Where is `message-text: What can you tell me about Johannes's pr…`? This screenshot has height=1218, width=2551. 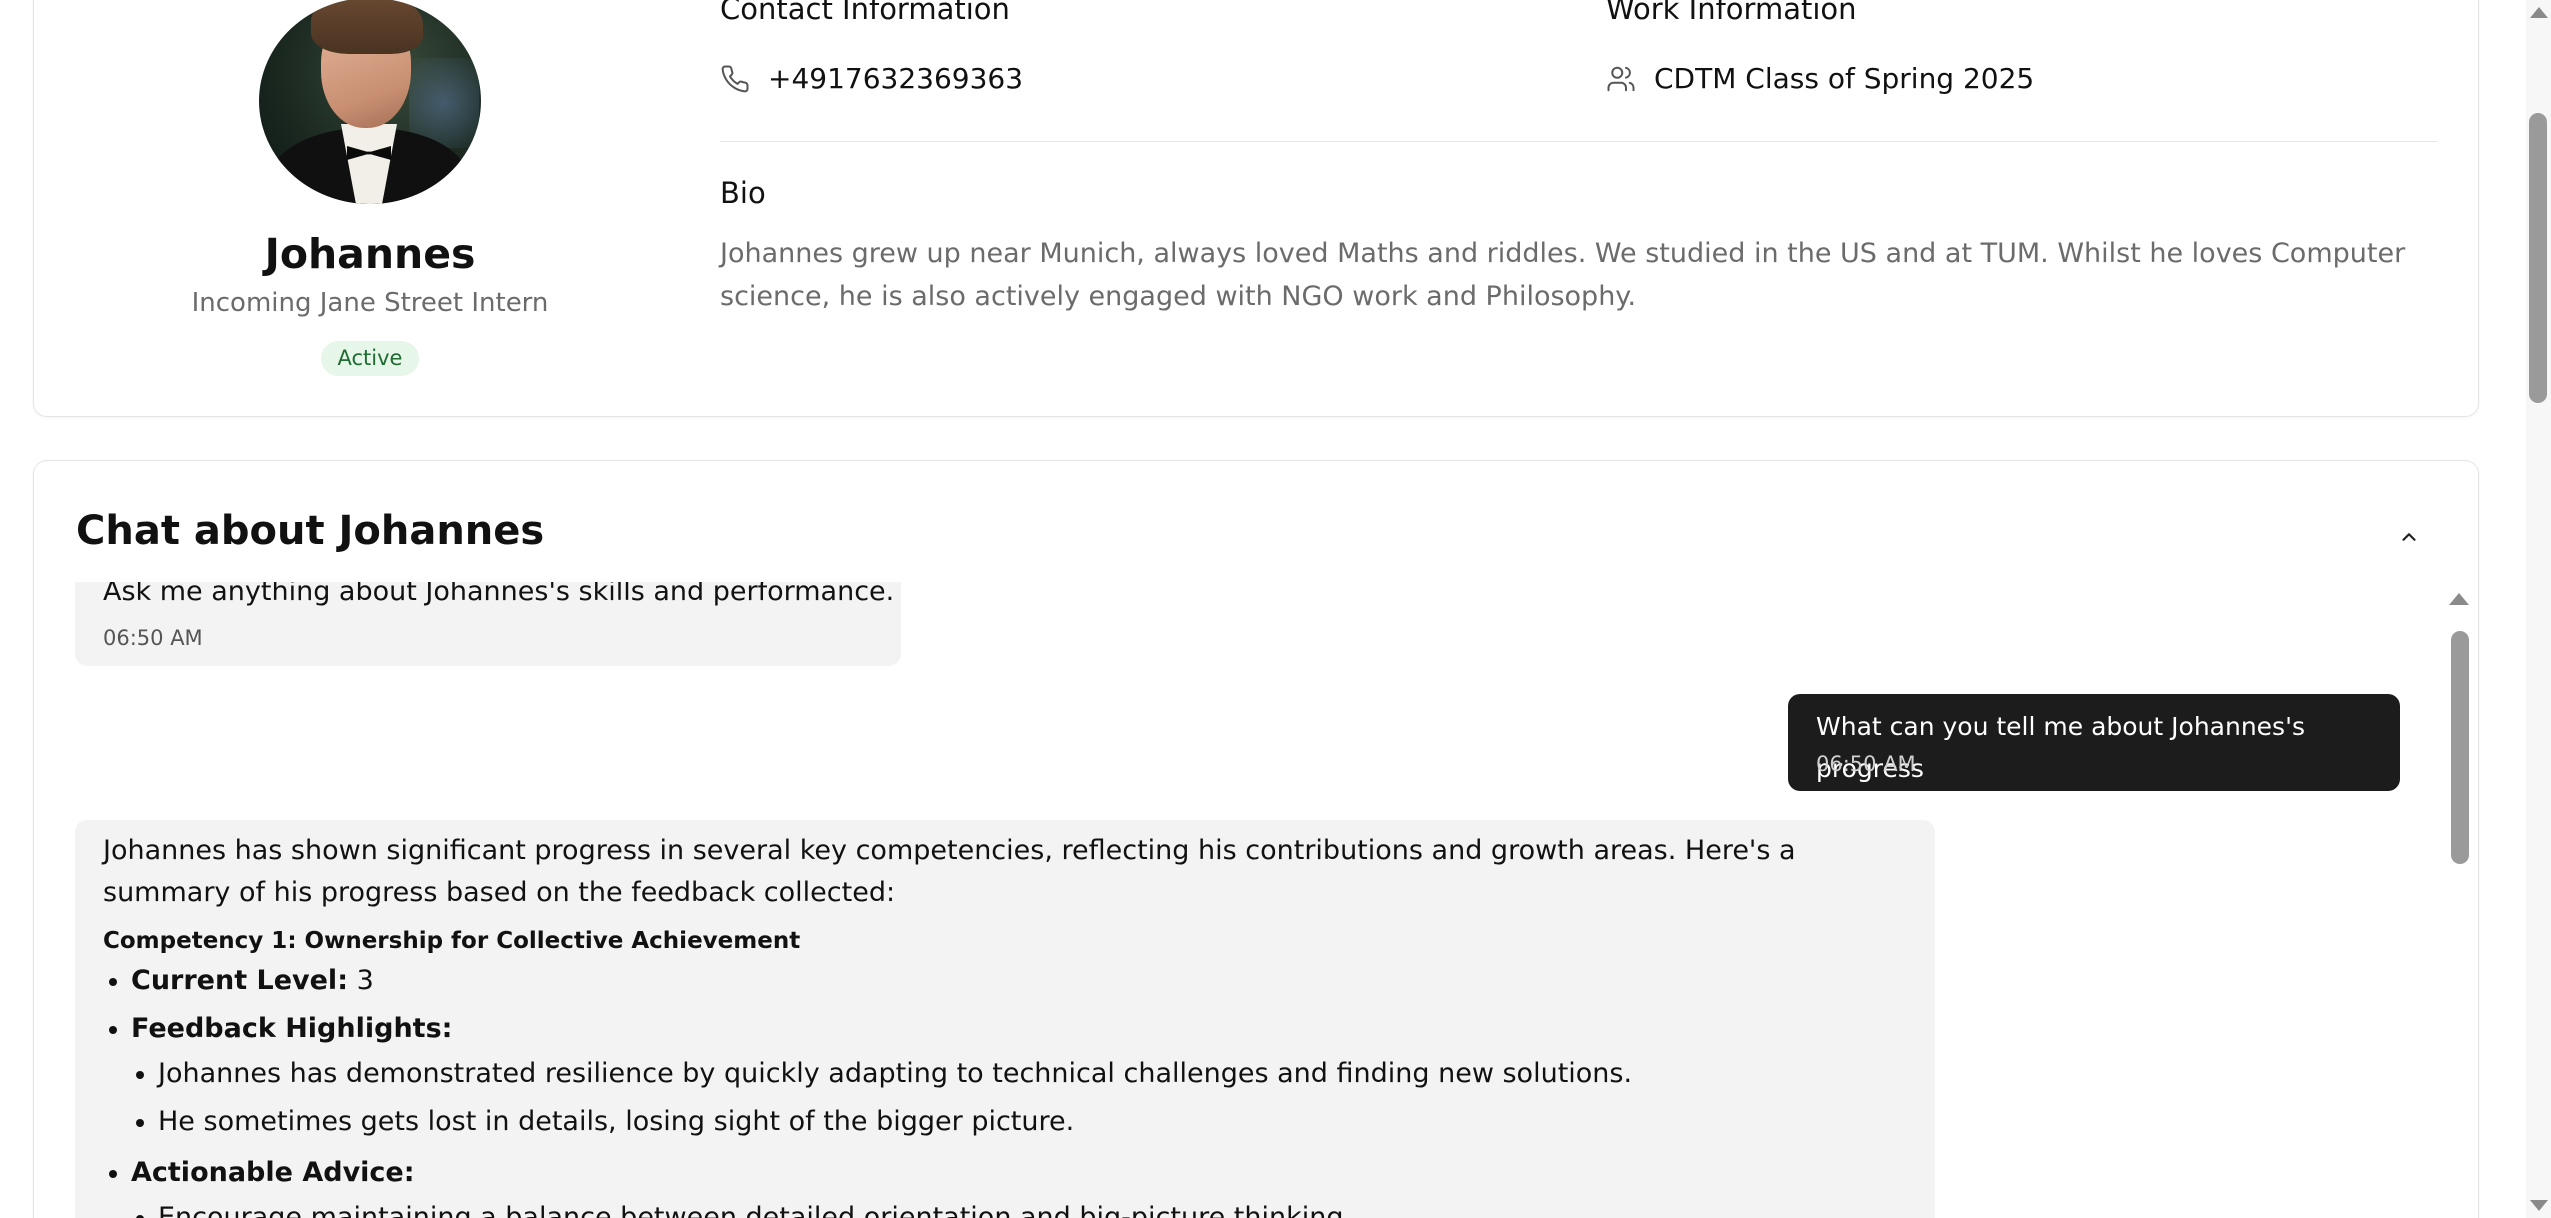
message-text: What can you tell me about Johannes's pr… is located at coordinates (2060, 747).